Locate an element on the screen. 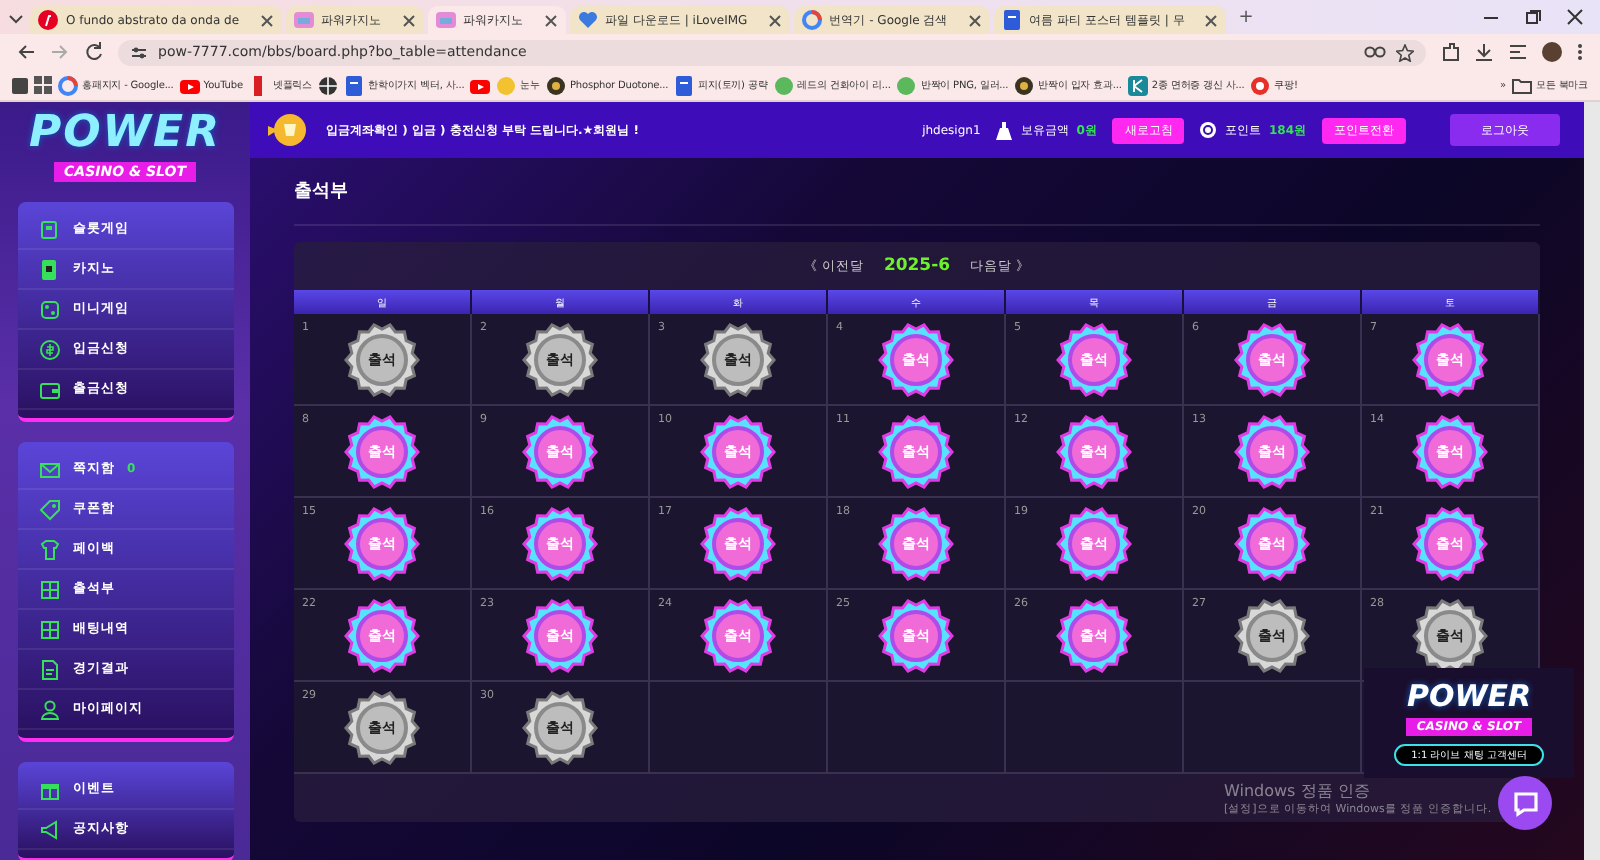  download-icon is located at coordinates (1484, 52).